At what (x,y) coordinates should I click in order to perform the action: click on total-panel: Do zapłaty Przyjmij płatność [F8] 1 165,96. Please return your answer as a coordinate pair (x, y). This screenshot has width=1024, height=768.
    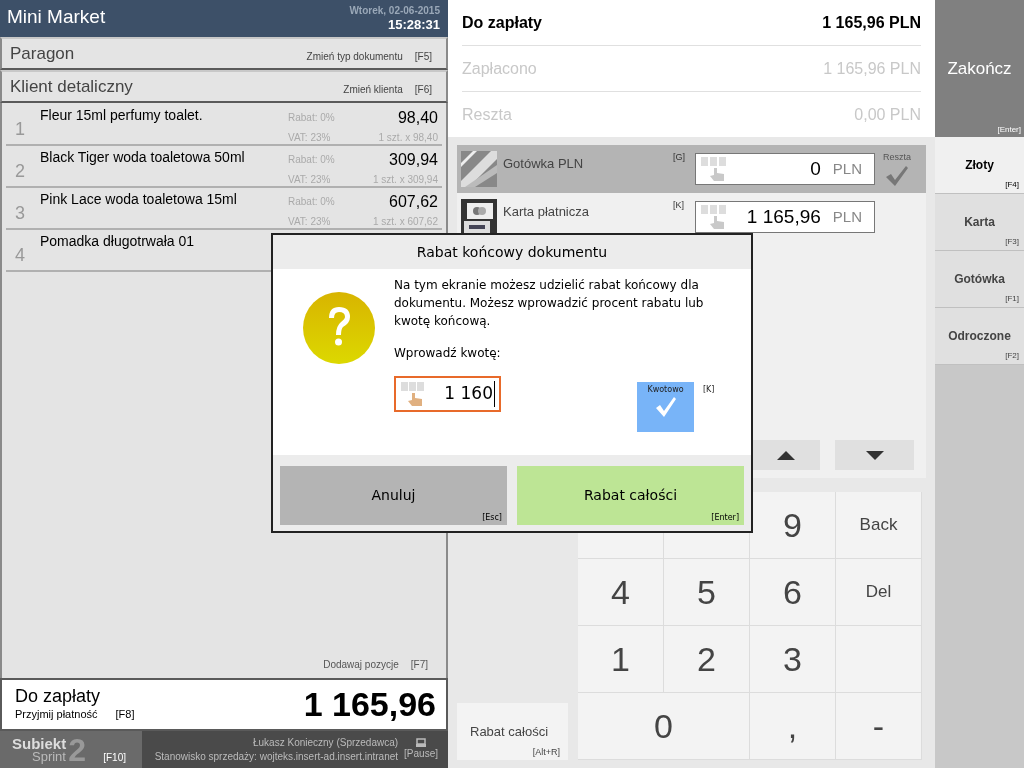
    Looking at the image, I should click on (224, 704).